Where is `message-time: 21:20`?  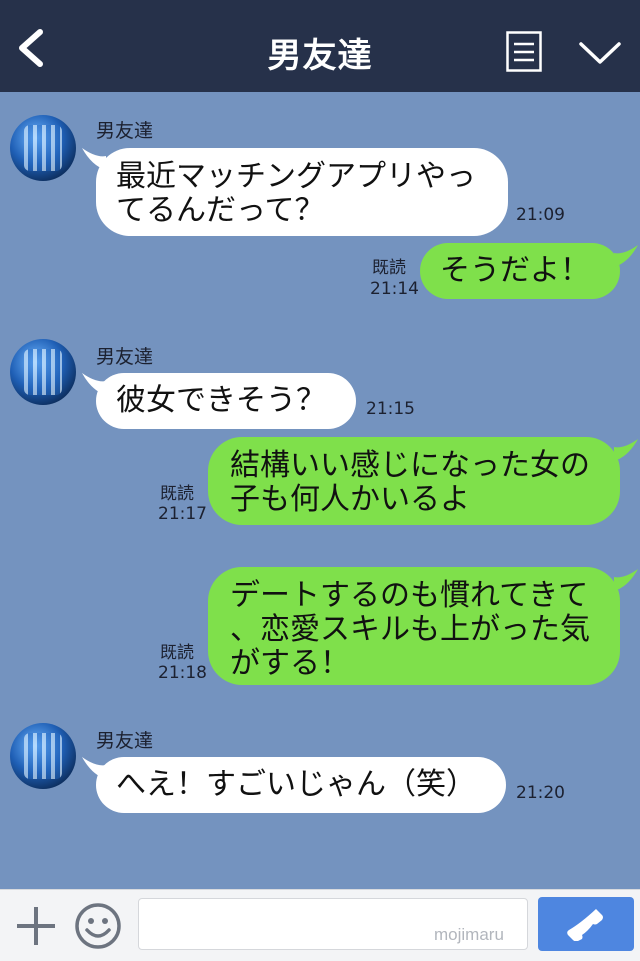
message-time: 21:20 is located at coordinates (540, 793).